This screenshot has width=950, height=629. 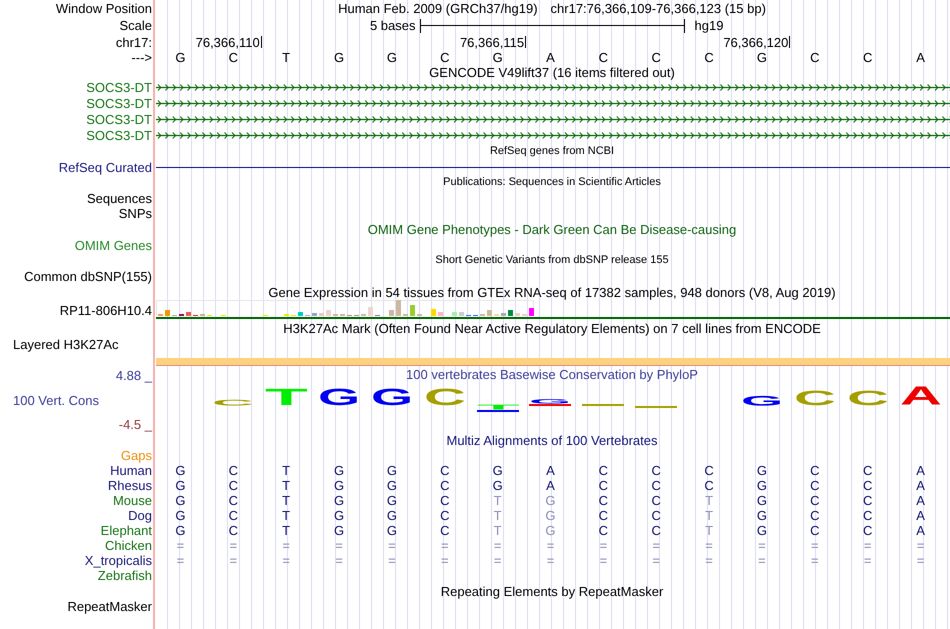 What do you see at coordinates (921, 396) in the screenshot?
I see `logo-letter: A` at bounding box center [921, 396].